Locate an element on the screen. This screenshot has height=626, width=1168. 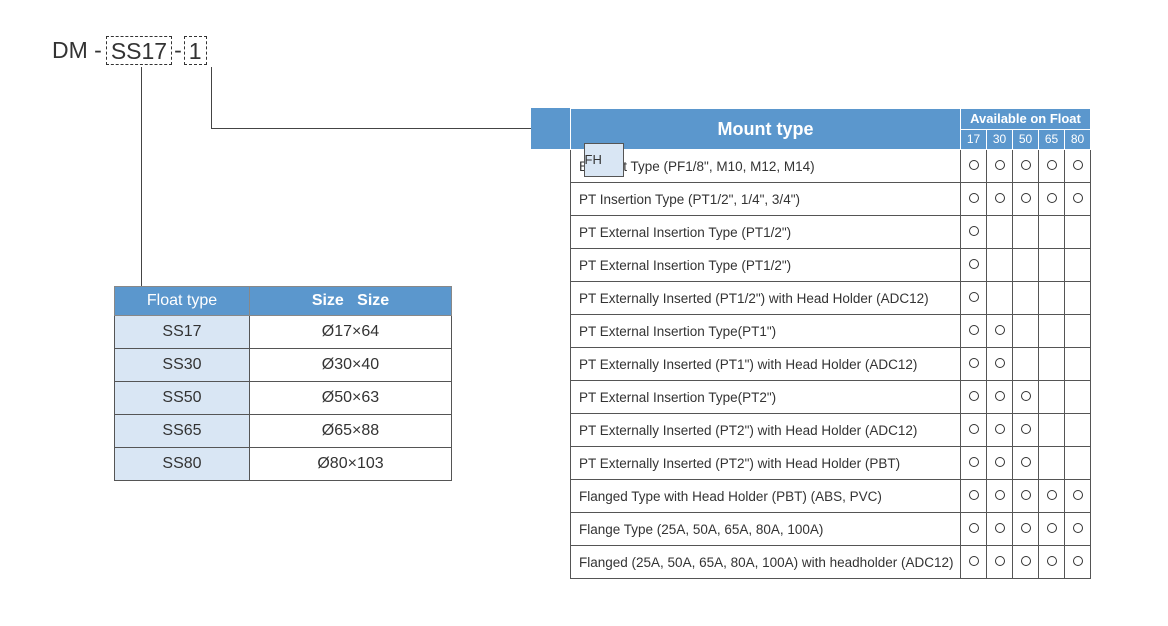
model-code: DM - SS17 - 1 is located at coordinates (129, 50).